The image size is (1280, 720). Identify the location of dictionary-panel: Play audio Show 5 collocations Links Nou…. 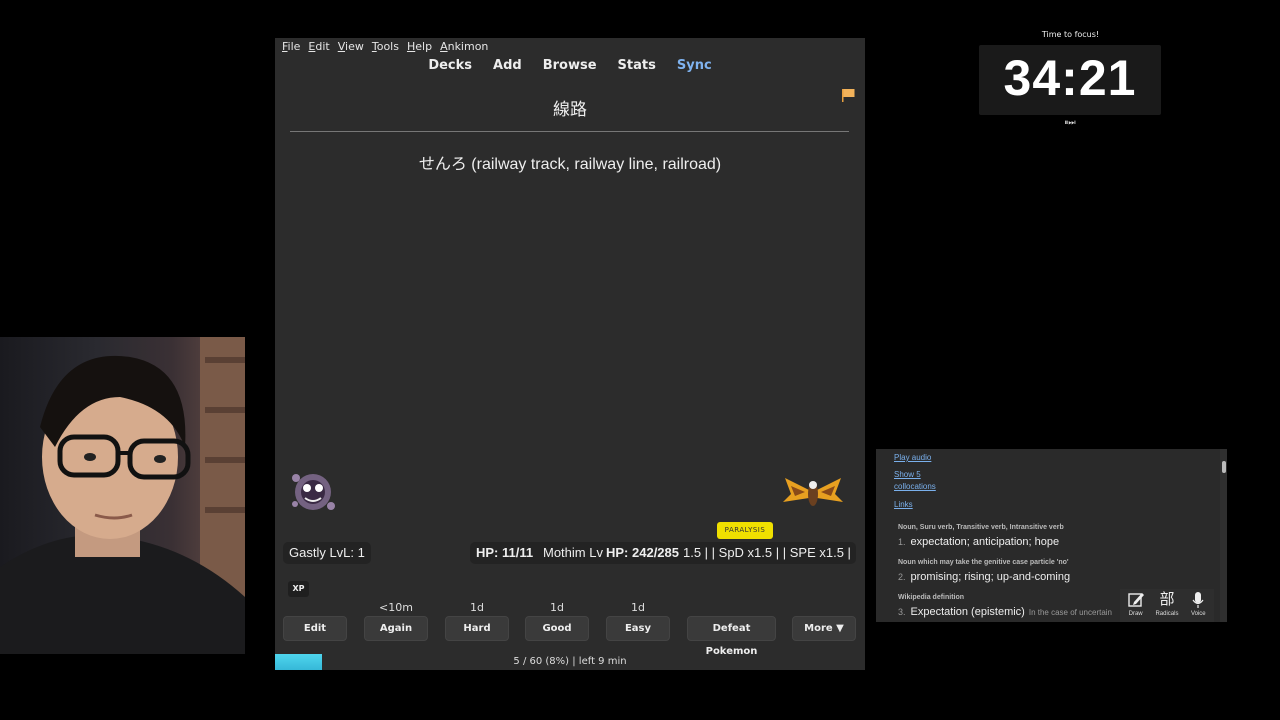
(1051, 535).